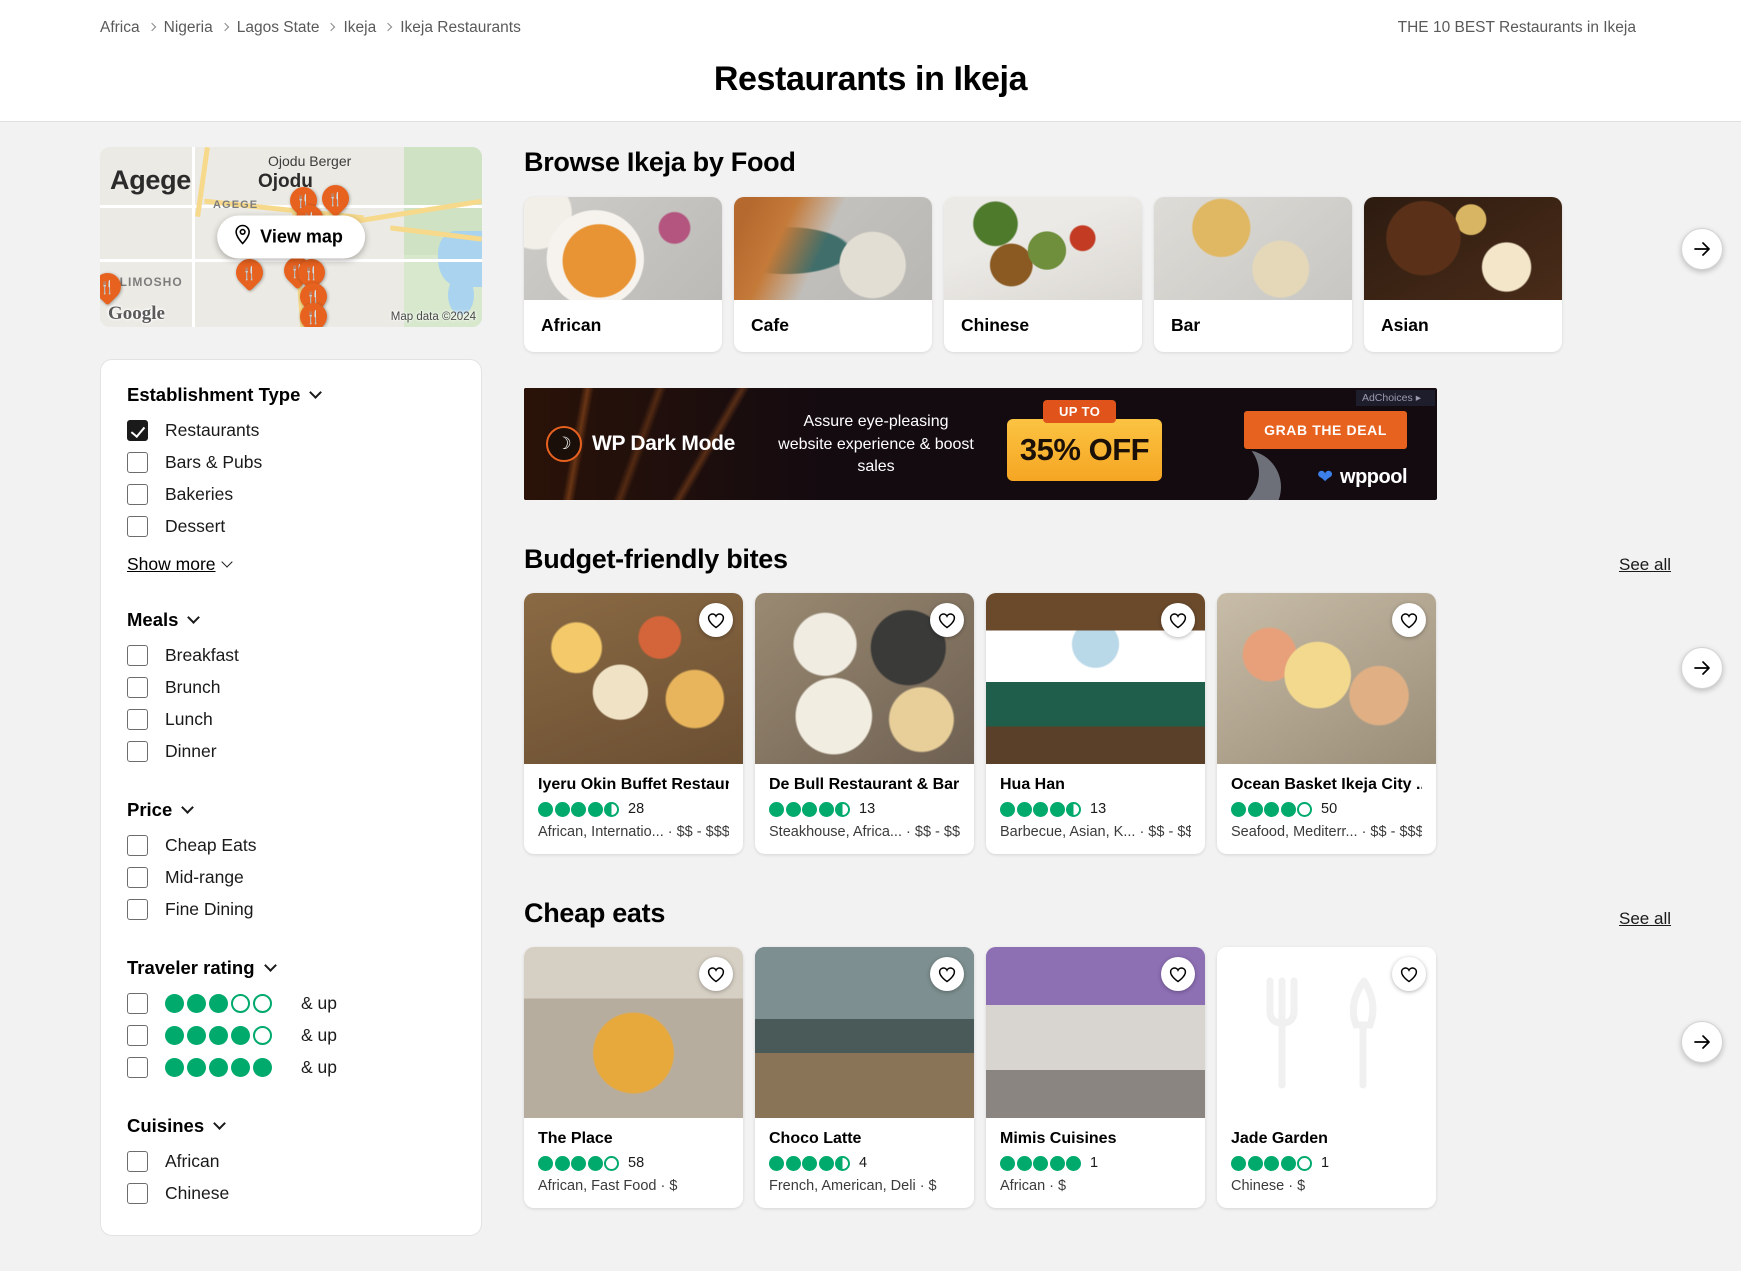  What do you see at coordinates (291, 430) in the screenshot?
I see `filter-option-restaurants: Restaurants` at bounding box center [291, 430].